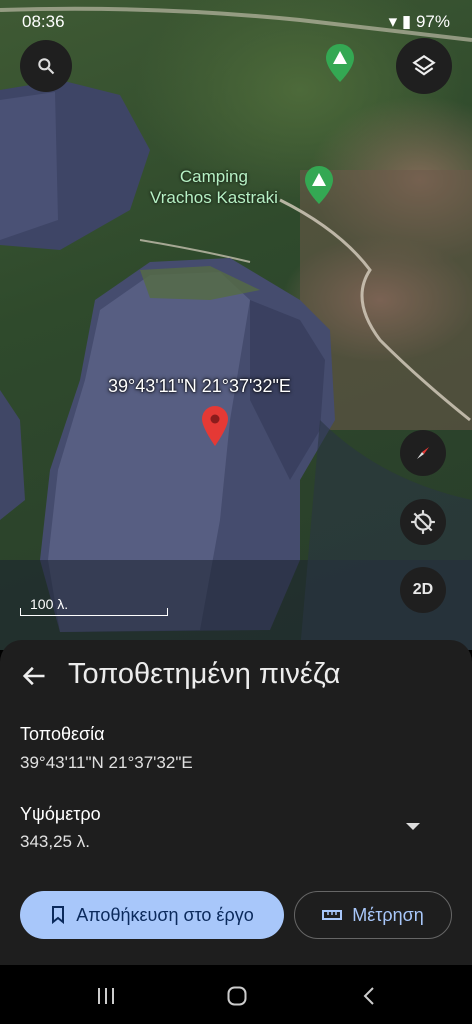  I want to click on search-icon, so click(46, 66).